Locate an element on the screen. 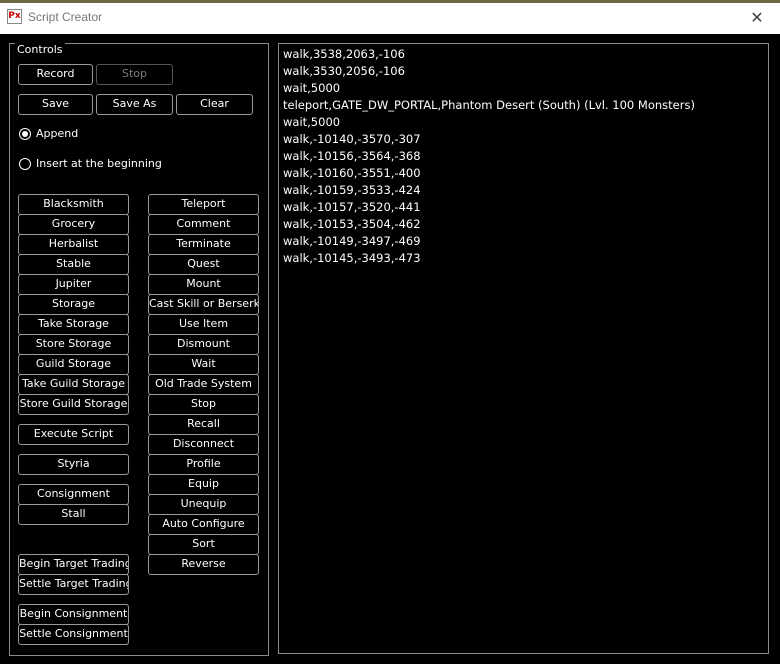  equip-button: Equip is located at coordinates (203, 484).